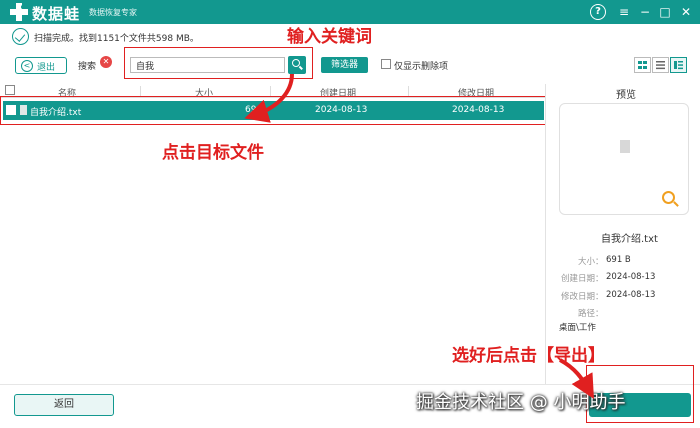  Describe the element at coordinates (618, 260) in the screenshot. I see `preview-size-value: 691 B` at that location.